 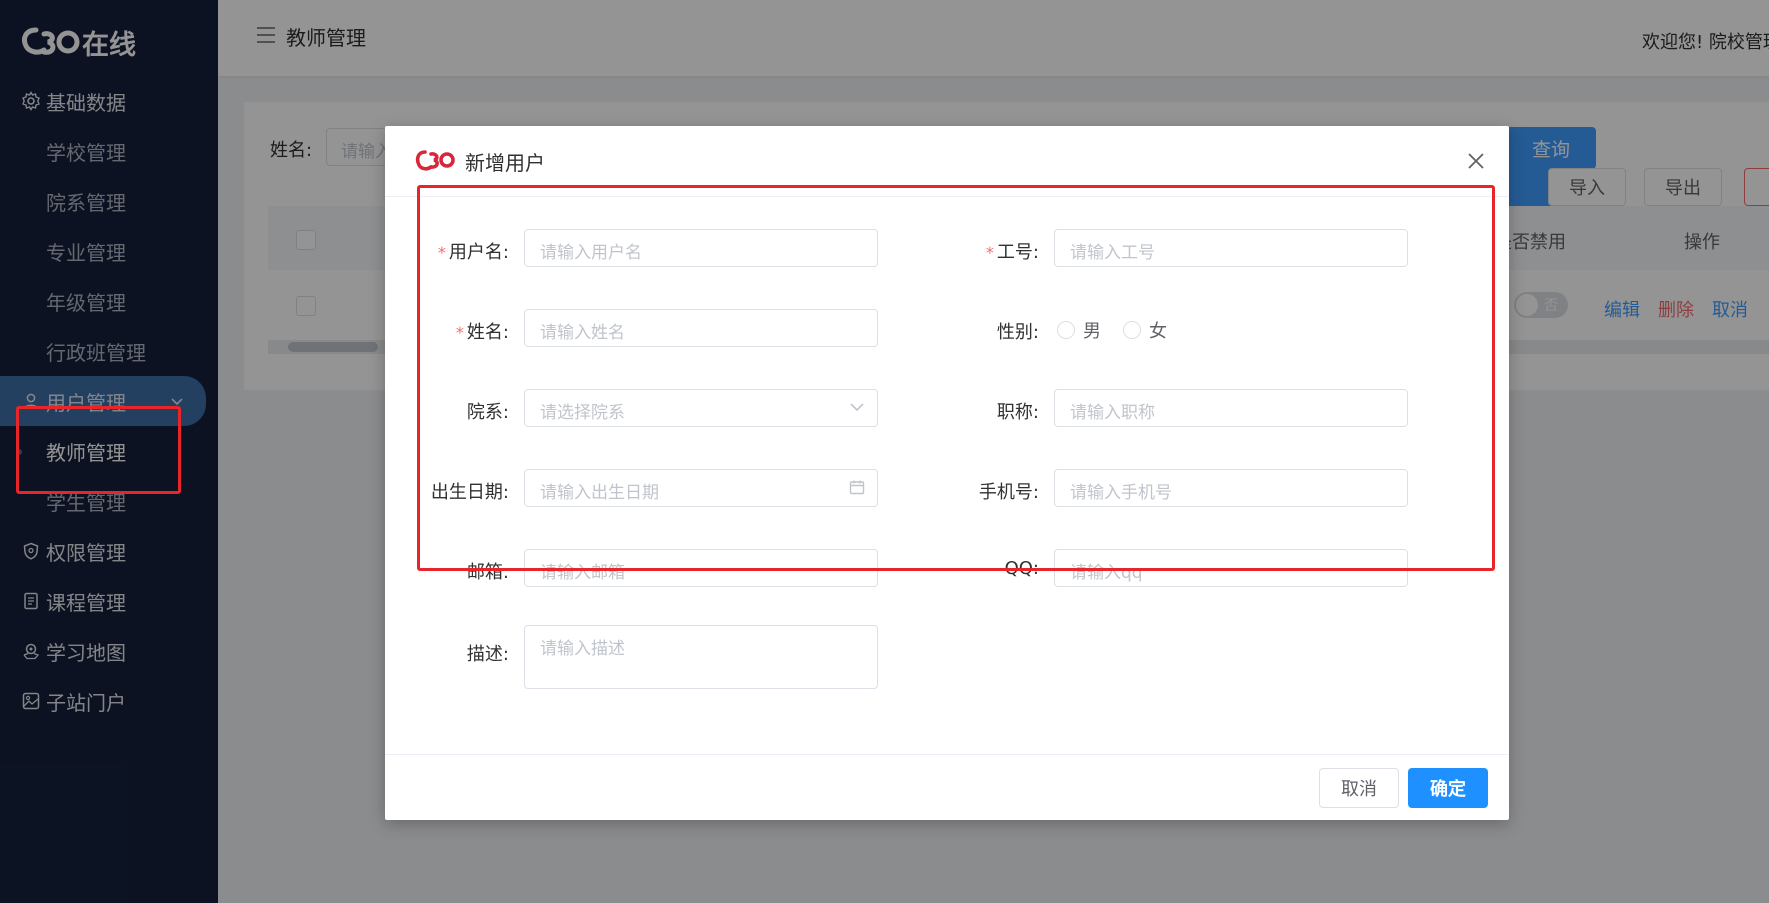 What do you see at coordinates (487, 654) in the screenshot?
I see `description-label: 描述:` at bounding box center [487, 654].